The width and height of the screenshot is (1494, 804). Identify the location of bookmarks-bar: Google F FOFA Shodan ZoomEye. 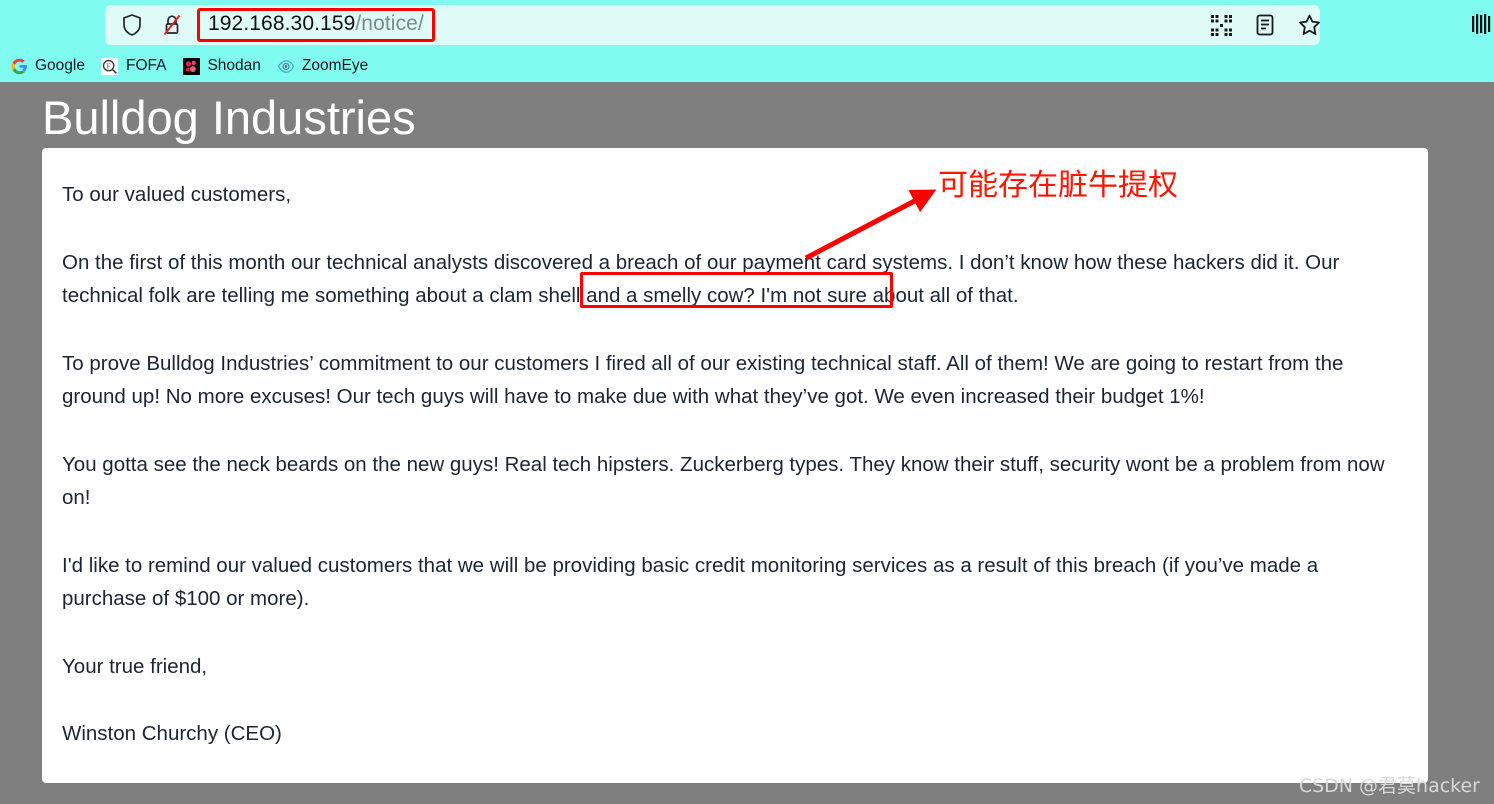
(747, 66).